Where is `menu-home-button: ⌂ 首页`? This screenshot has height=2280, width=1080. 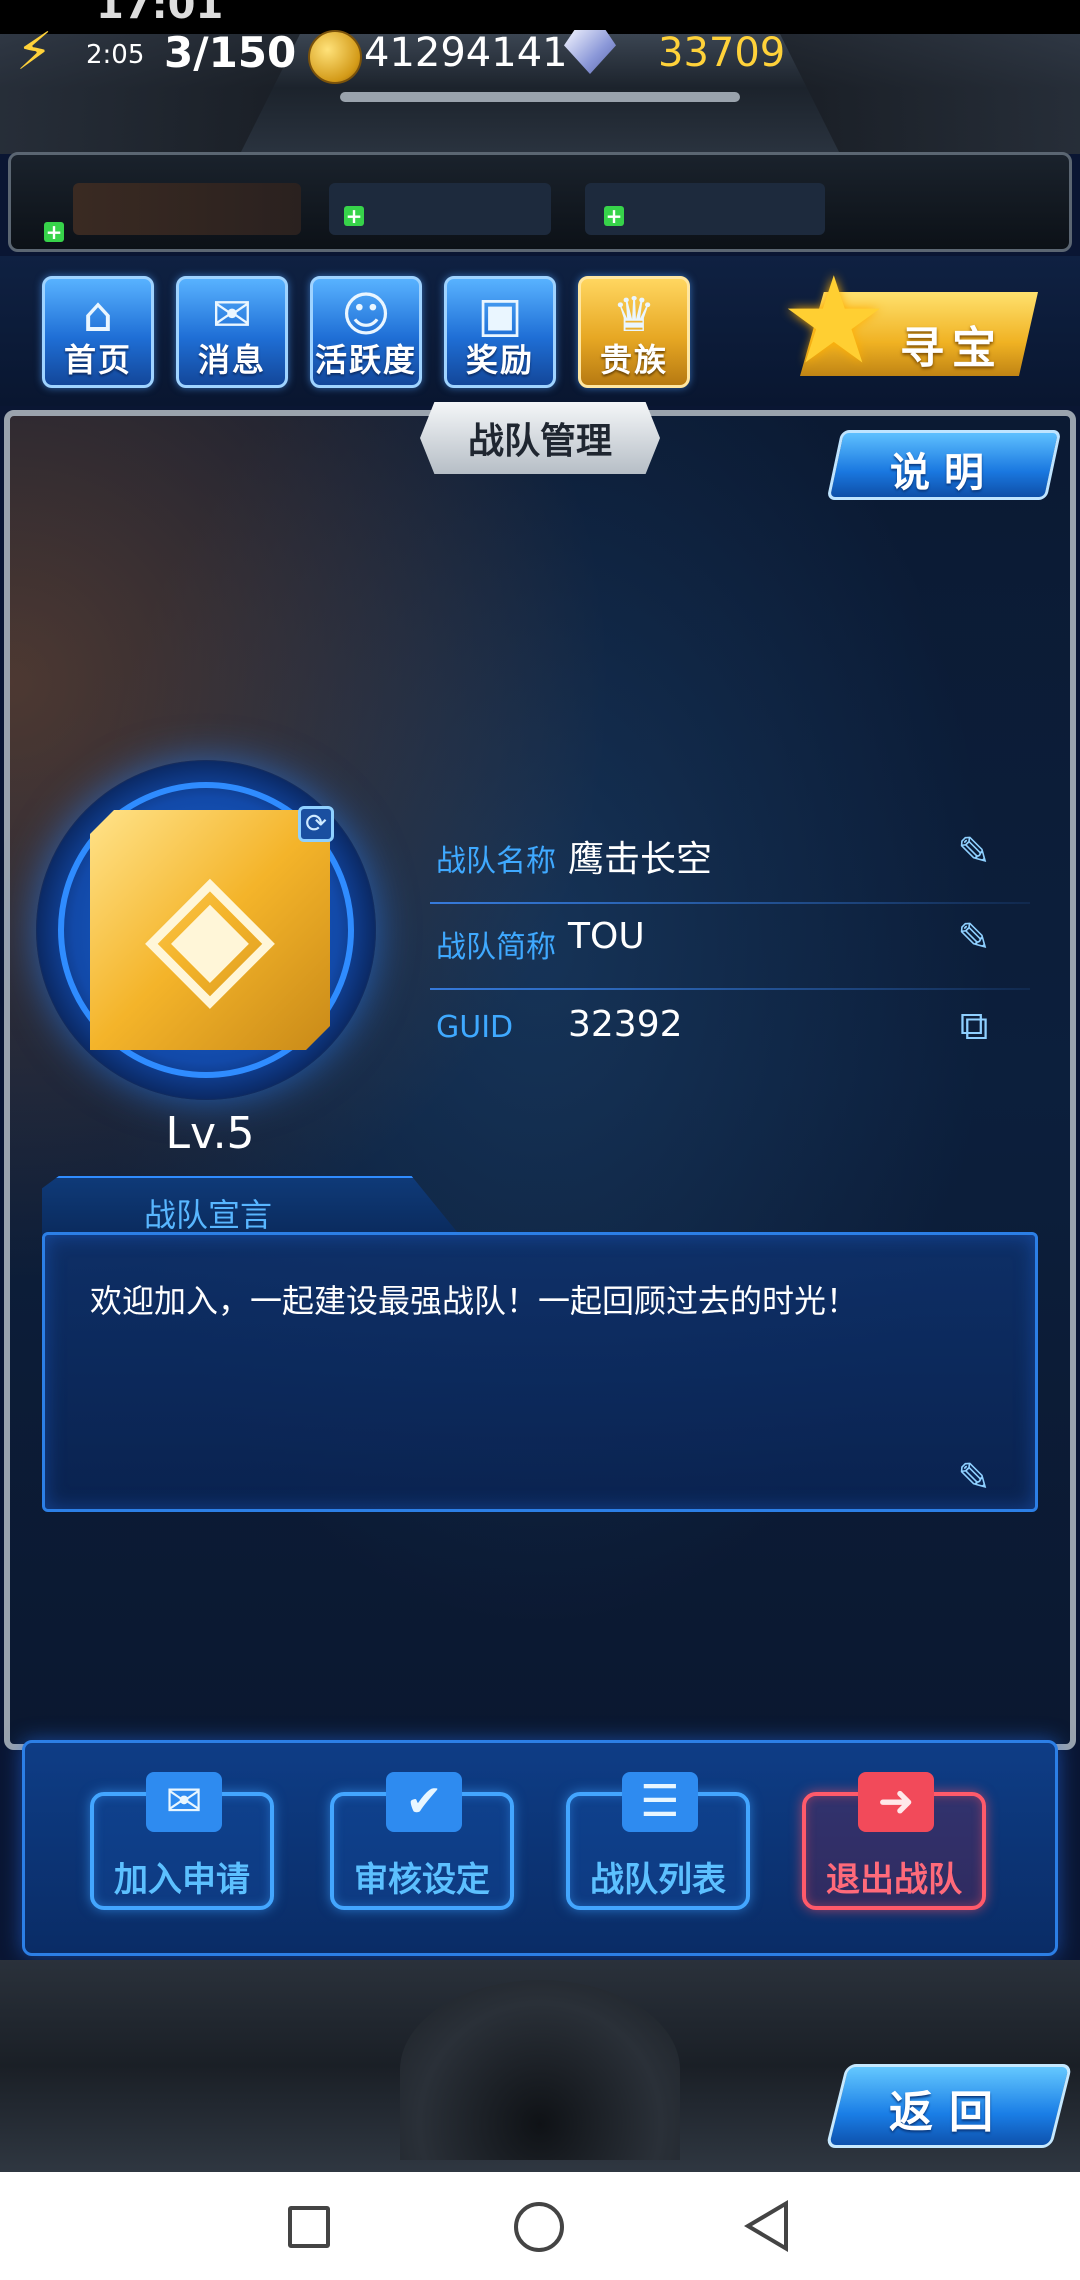
menu-home-button: ⌂ 首页 is located at coordinates (98, 332).